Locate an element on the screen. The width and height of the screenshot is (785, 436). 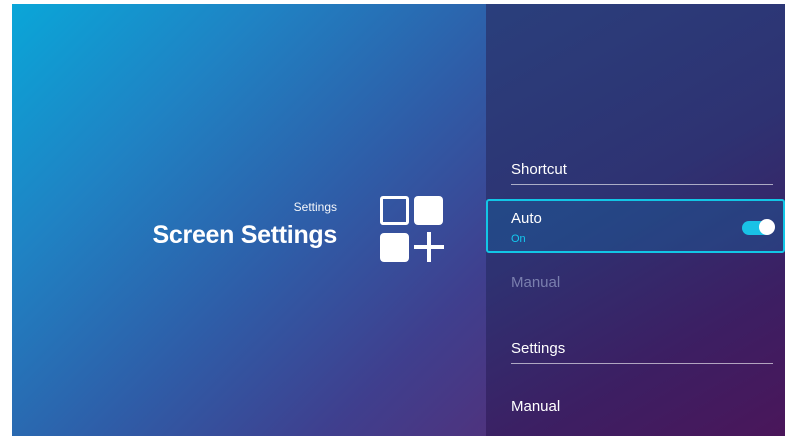
menu-item-value: On is located at coordinates (518, 239).